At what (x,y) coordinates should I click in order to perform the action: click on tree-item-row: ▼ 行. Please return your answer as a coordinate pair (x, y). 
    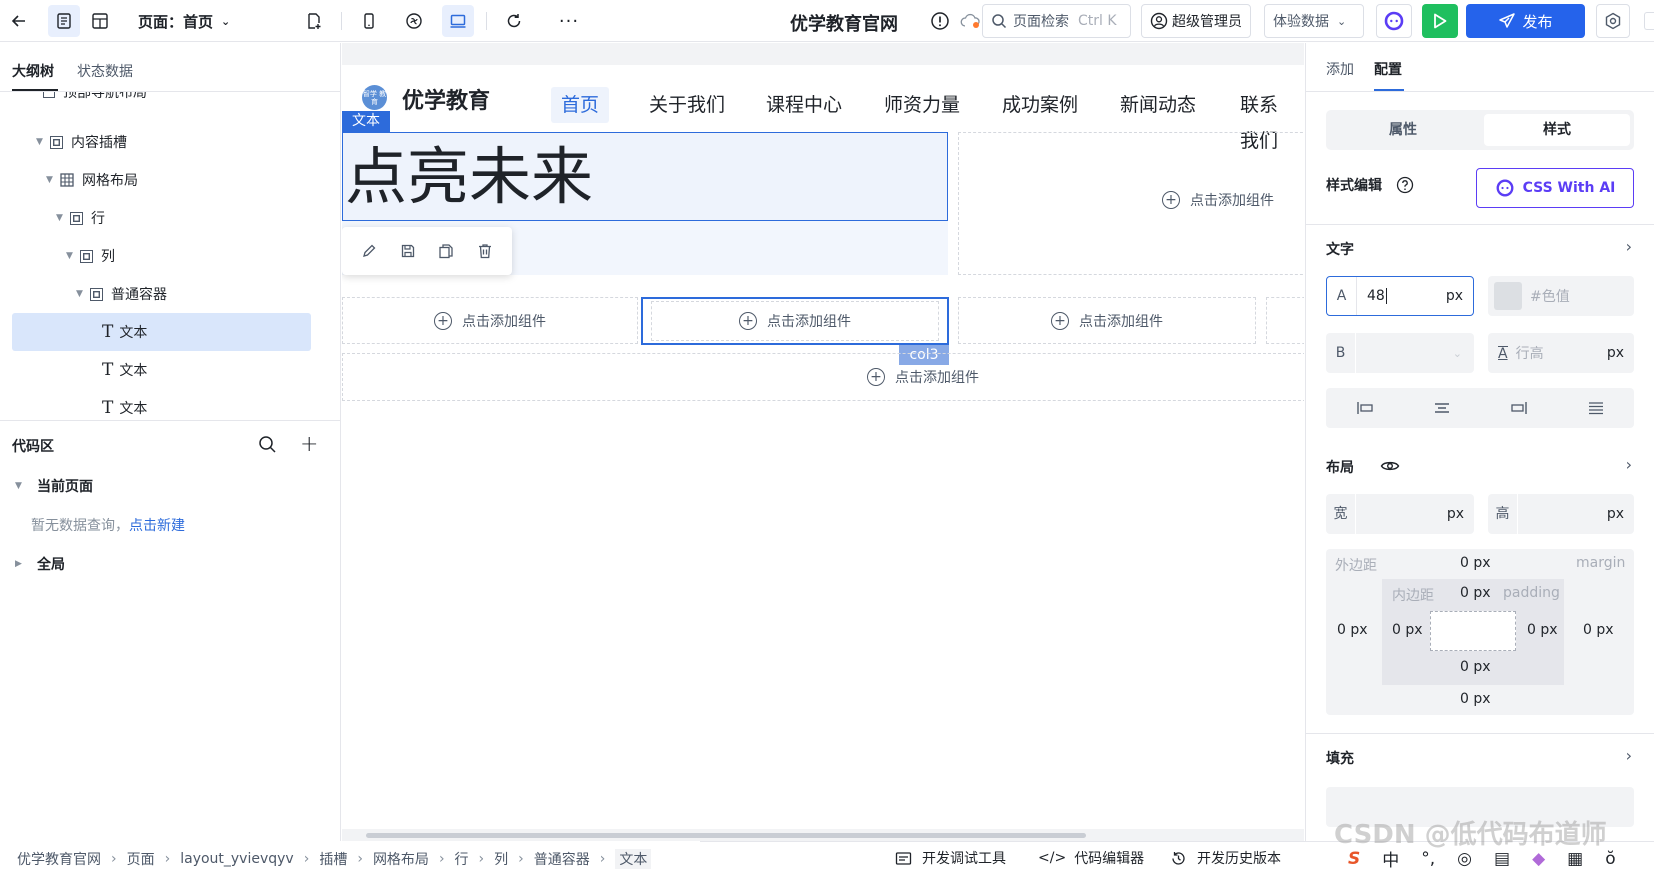
    Looking at the image, I should click on (161, 218).